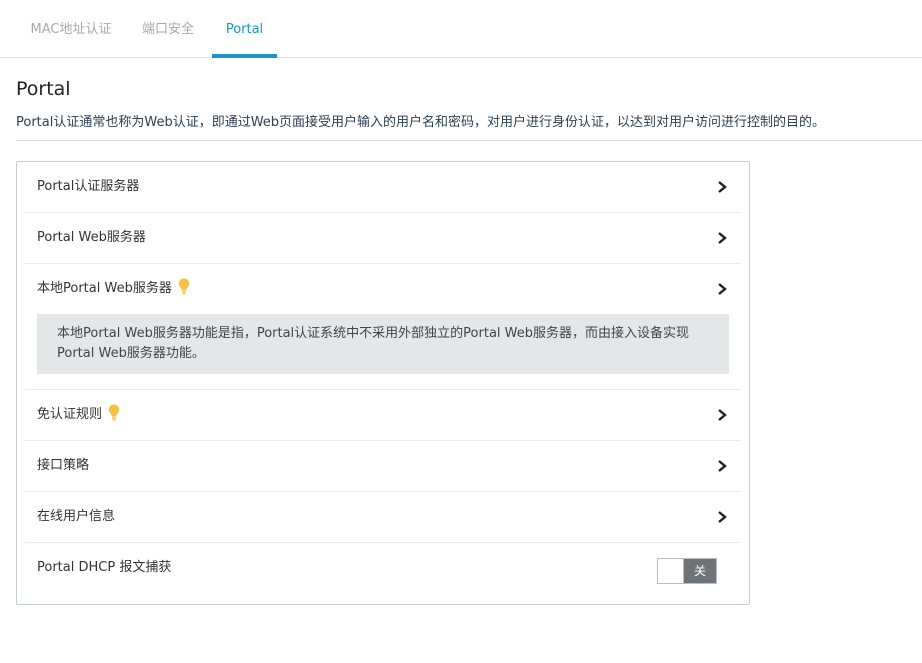  What do you see at coordinates (70, 414) in the screenshot?
I see `row-label: 免认证规则` at bounding box center [70, 414].